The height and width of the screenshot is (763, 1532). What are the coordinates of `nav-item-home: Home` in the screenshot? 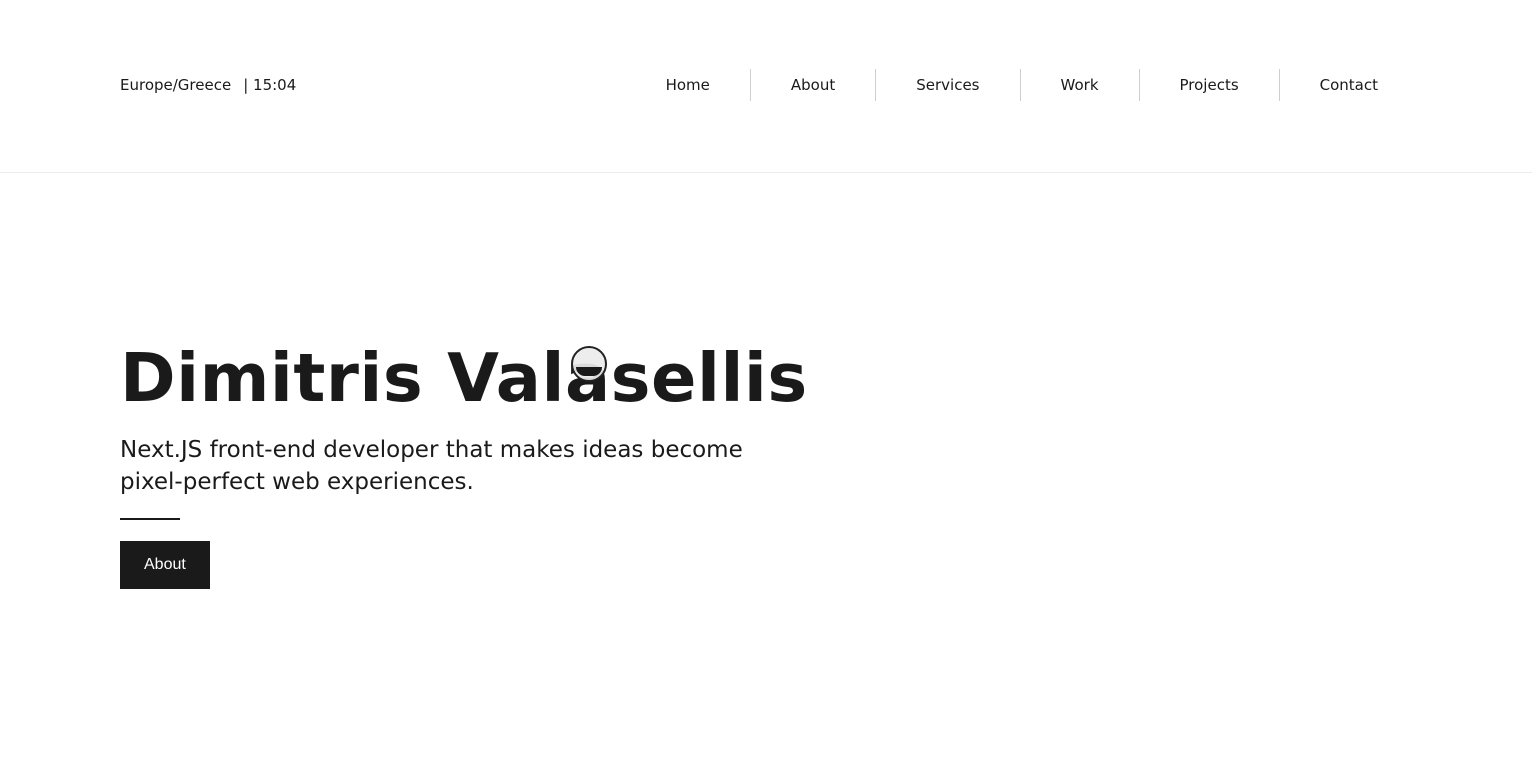 It's located at (688, 85).